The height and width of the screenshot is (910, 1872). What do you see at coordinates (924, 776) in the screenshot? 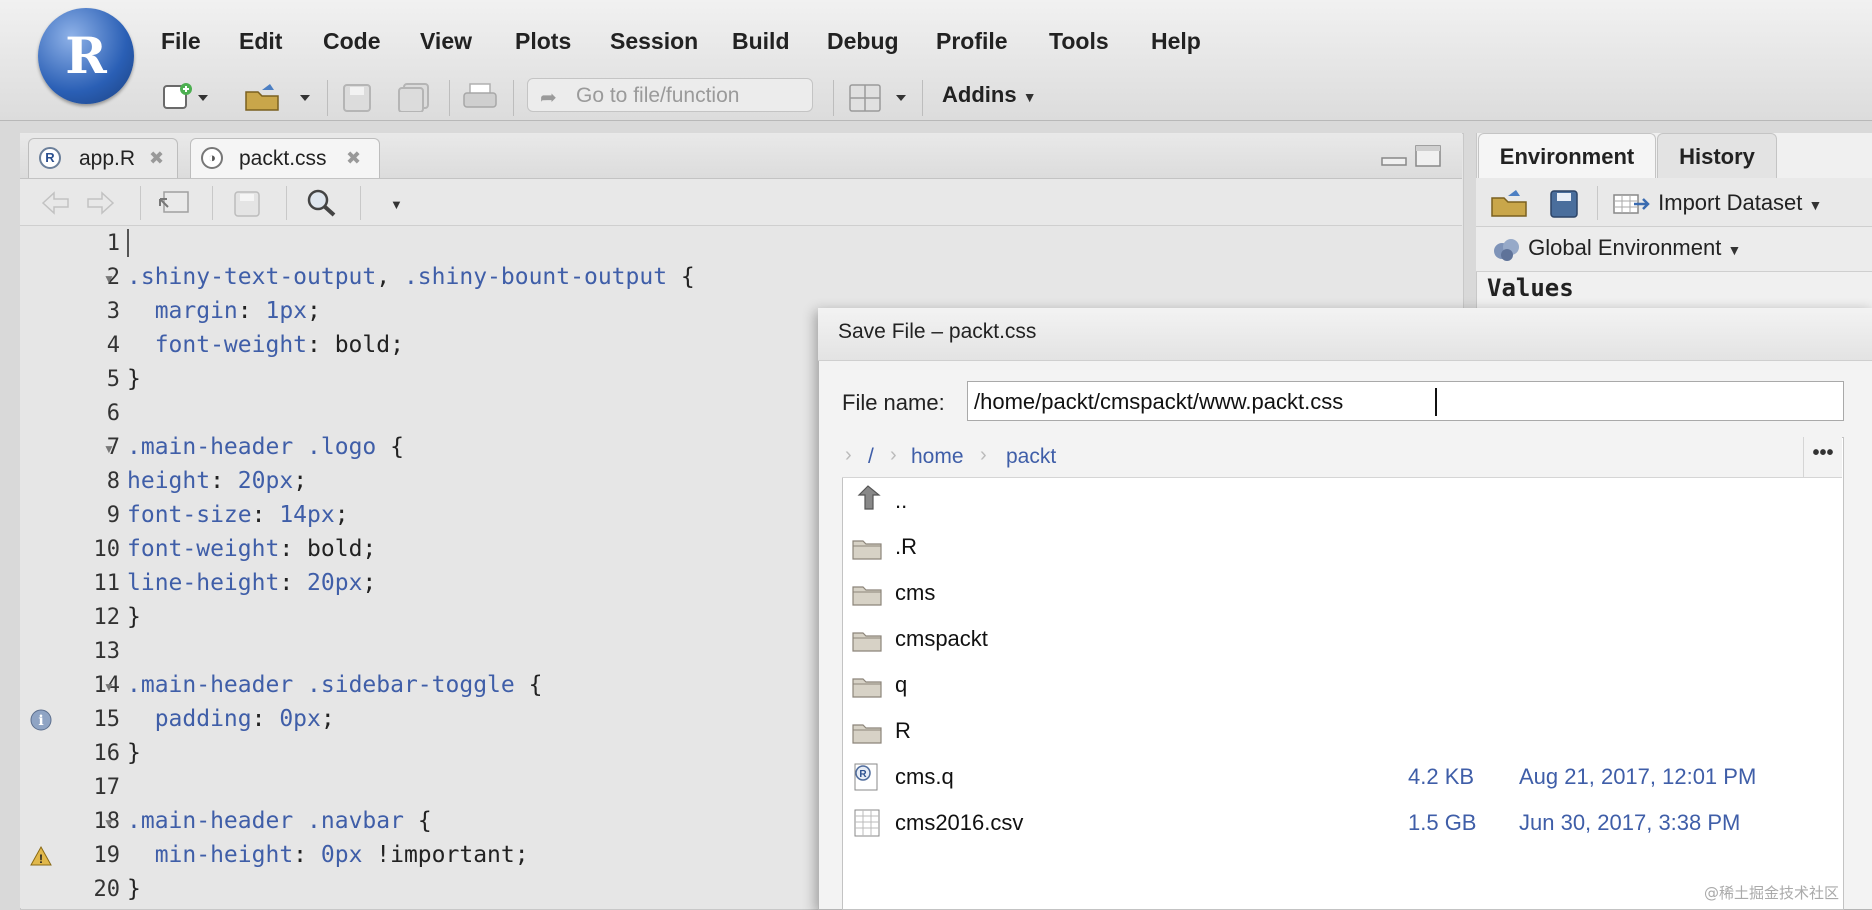
I see `file-name: cms.q` at bounding box center [924, 776].